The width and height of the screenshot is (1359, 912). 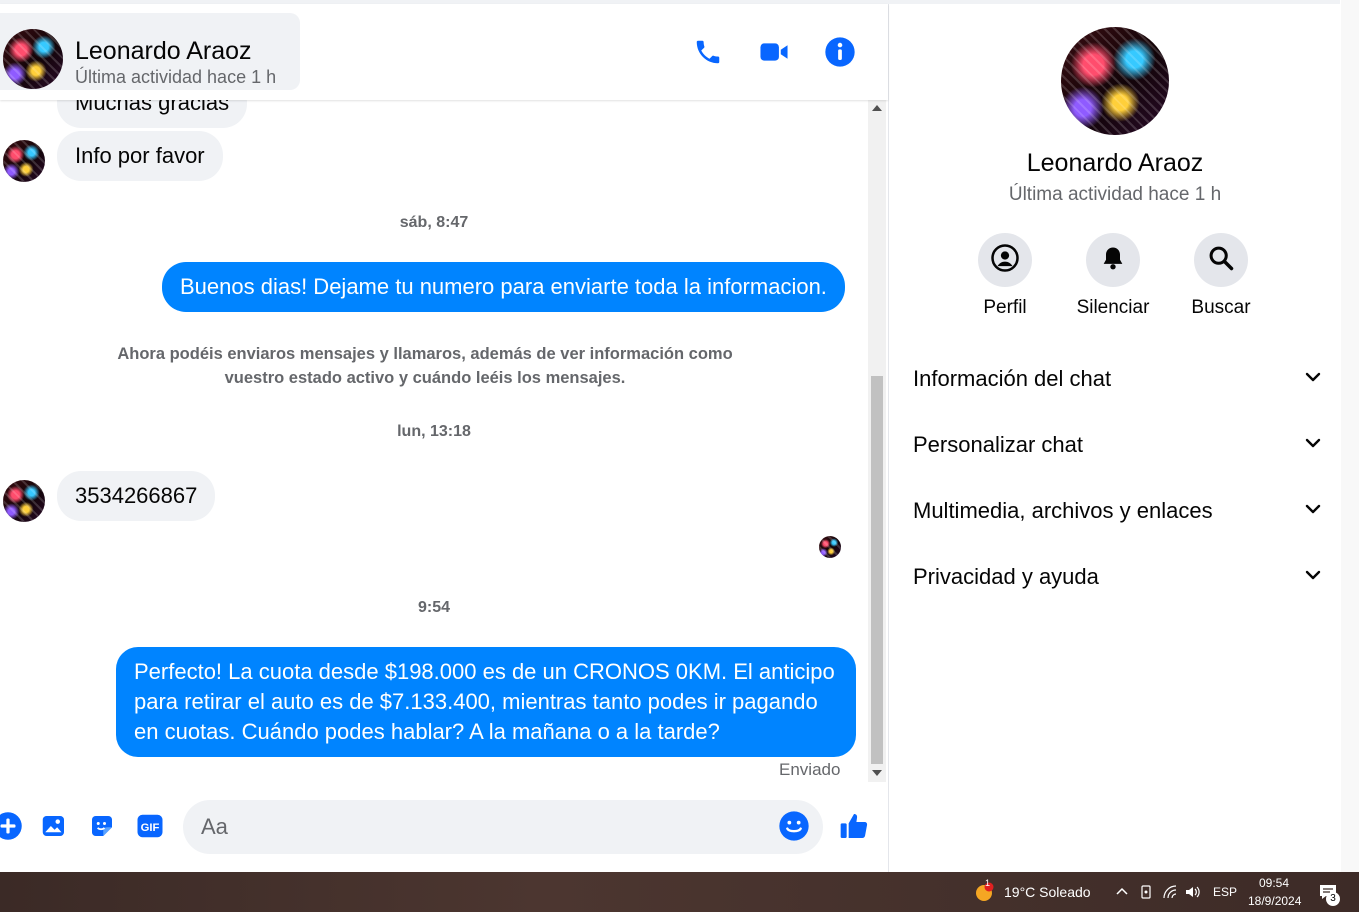 I want to click on scrollbar, so click(x=877, y=441).